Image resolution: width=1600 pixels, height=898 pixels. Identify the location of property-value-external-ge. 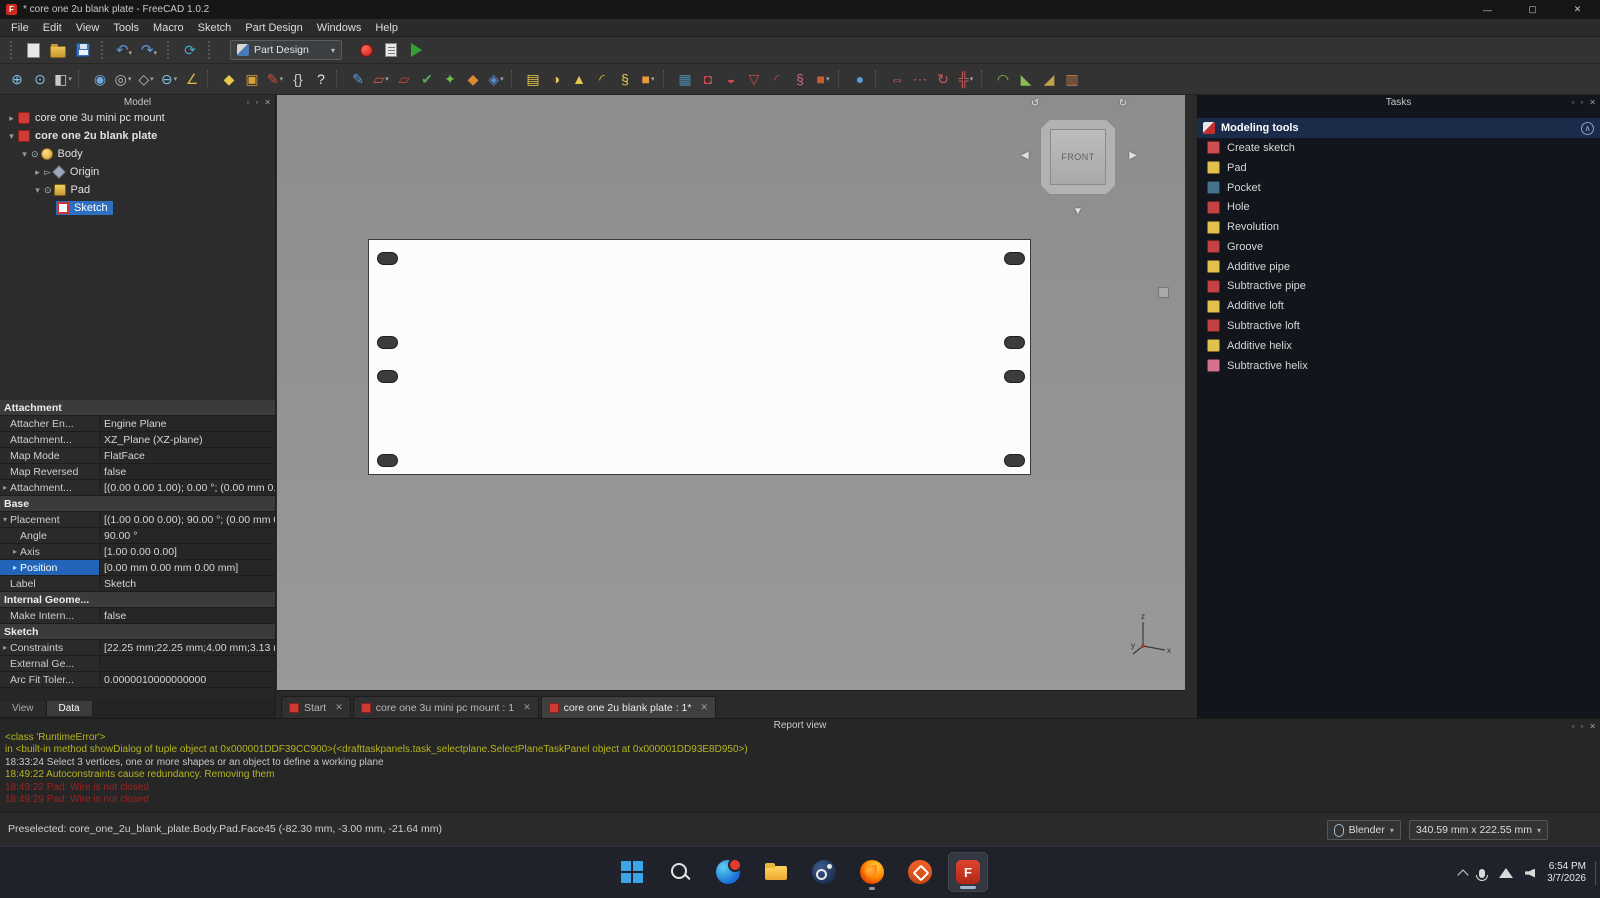
(187, 664).